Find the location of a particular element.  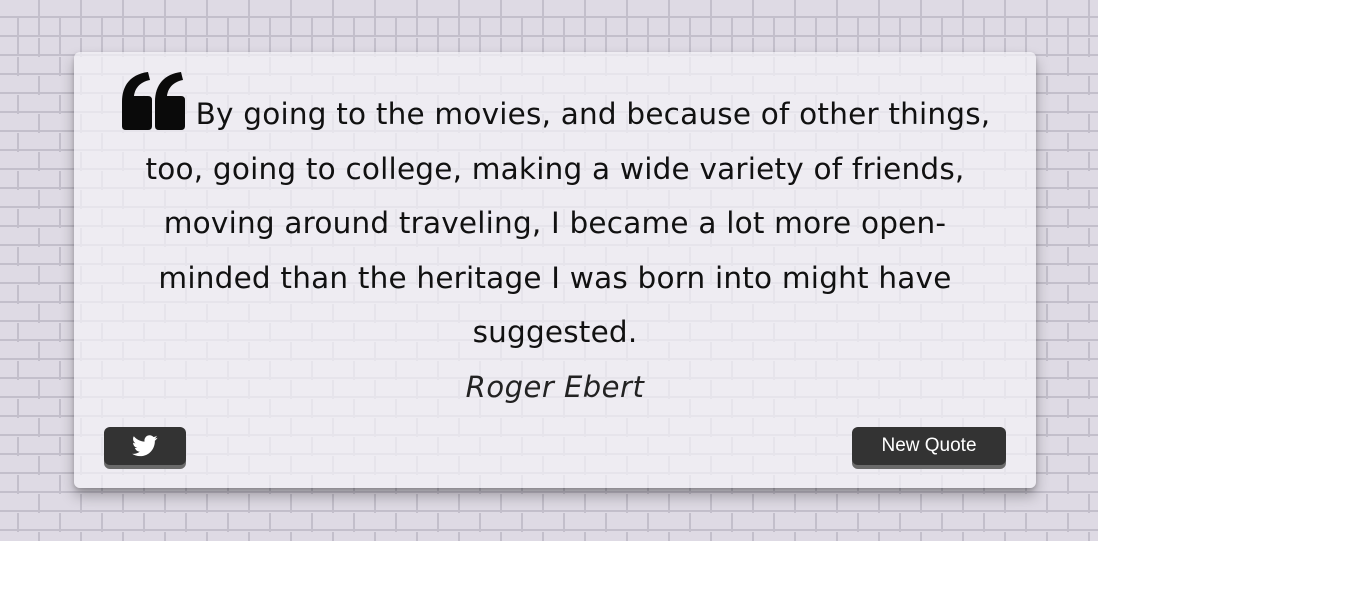

new-quote-button: New Quote is located at coordinates (929, 446).